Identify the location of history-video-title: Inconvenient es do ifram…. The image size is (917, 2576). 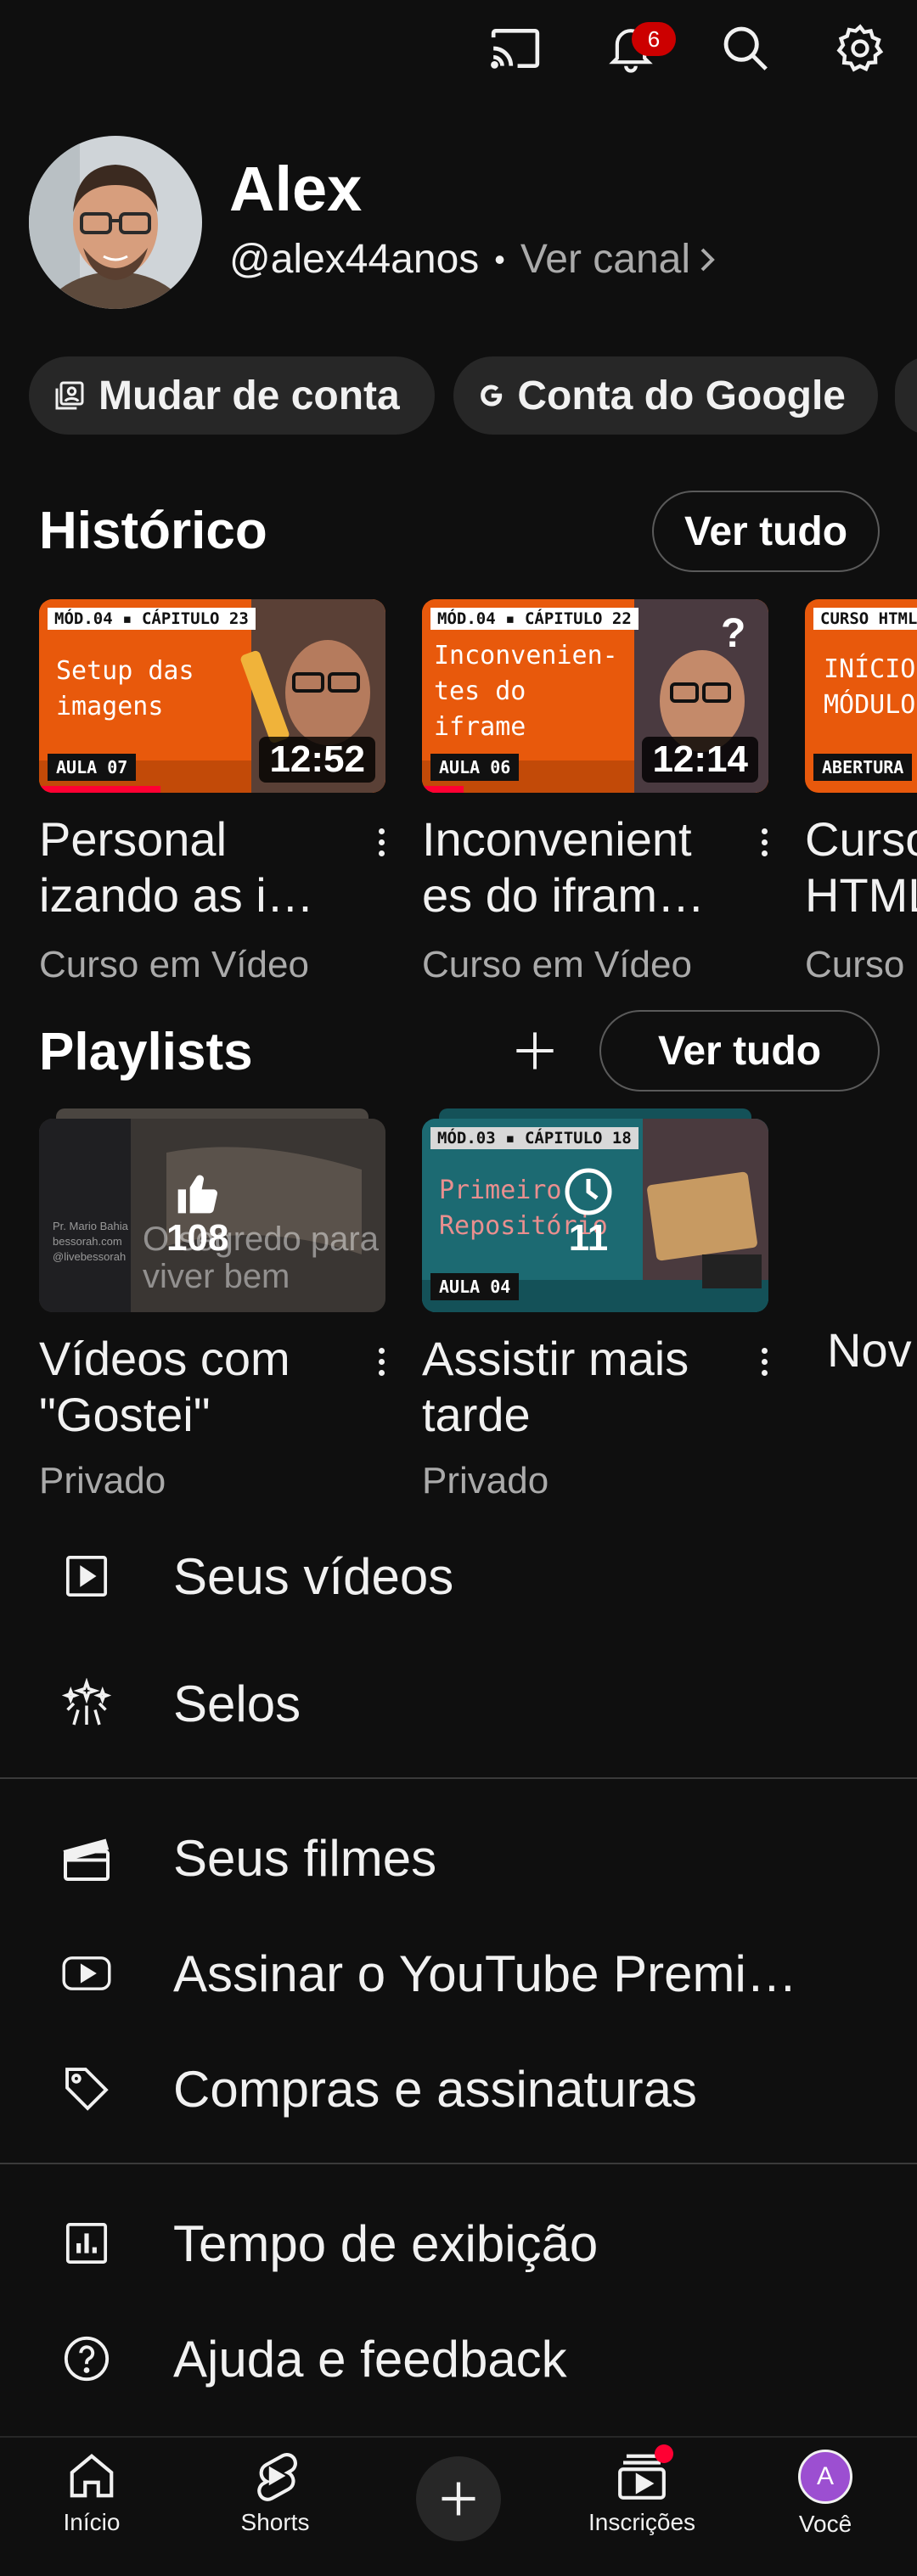
(575, 867).